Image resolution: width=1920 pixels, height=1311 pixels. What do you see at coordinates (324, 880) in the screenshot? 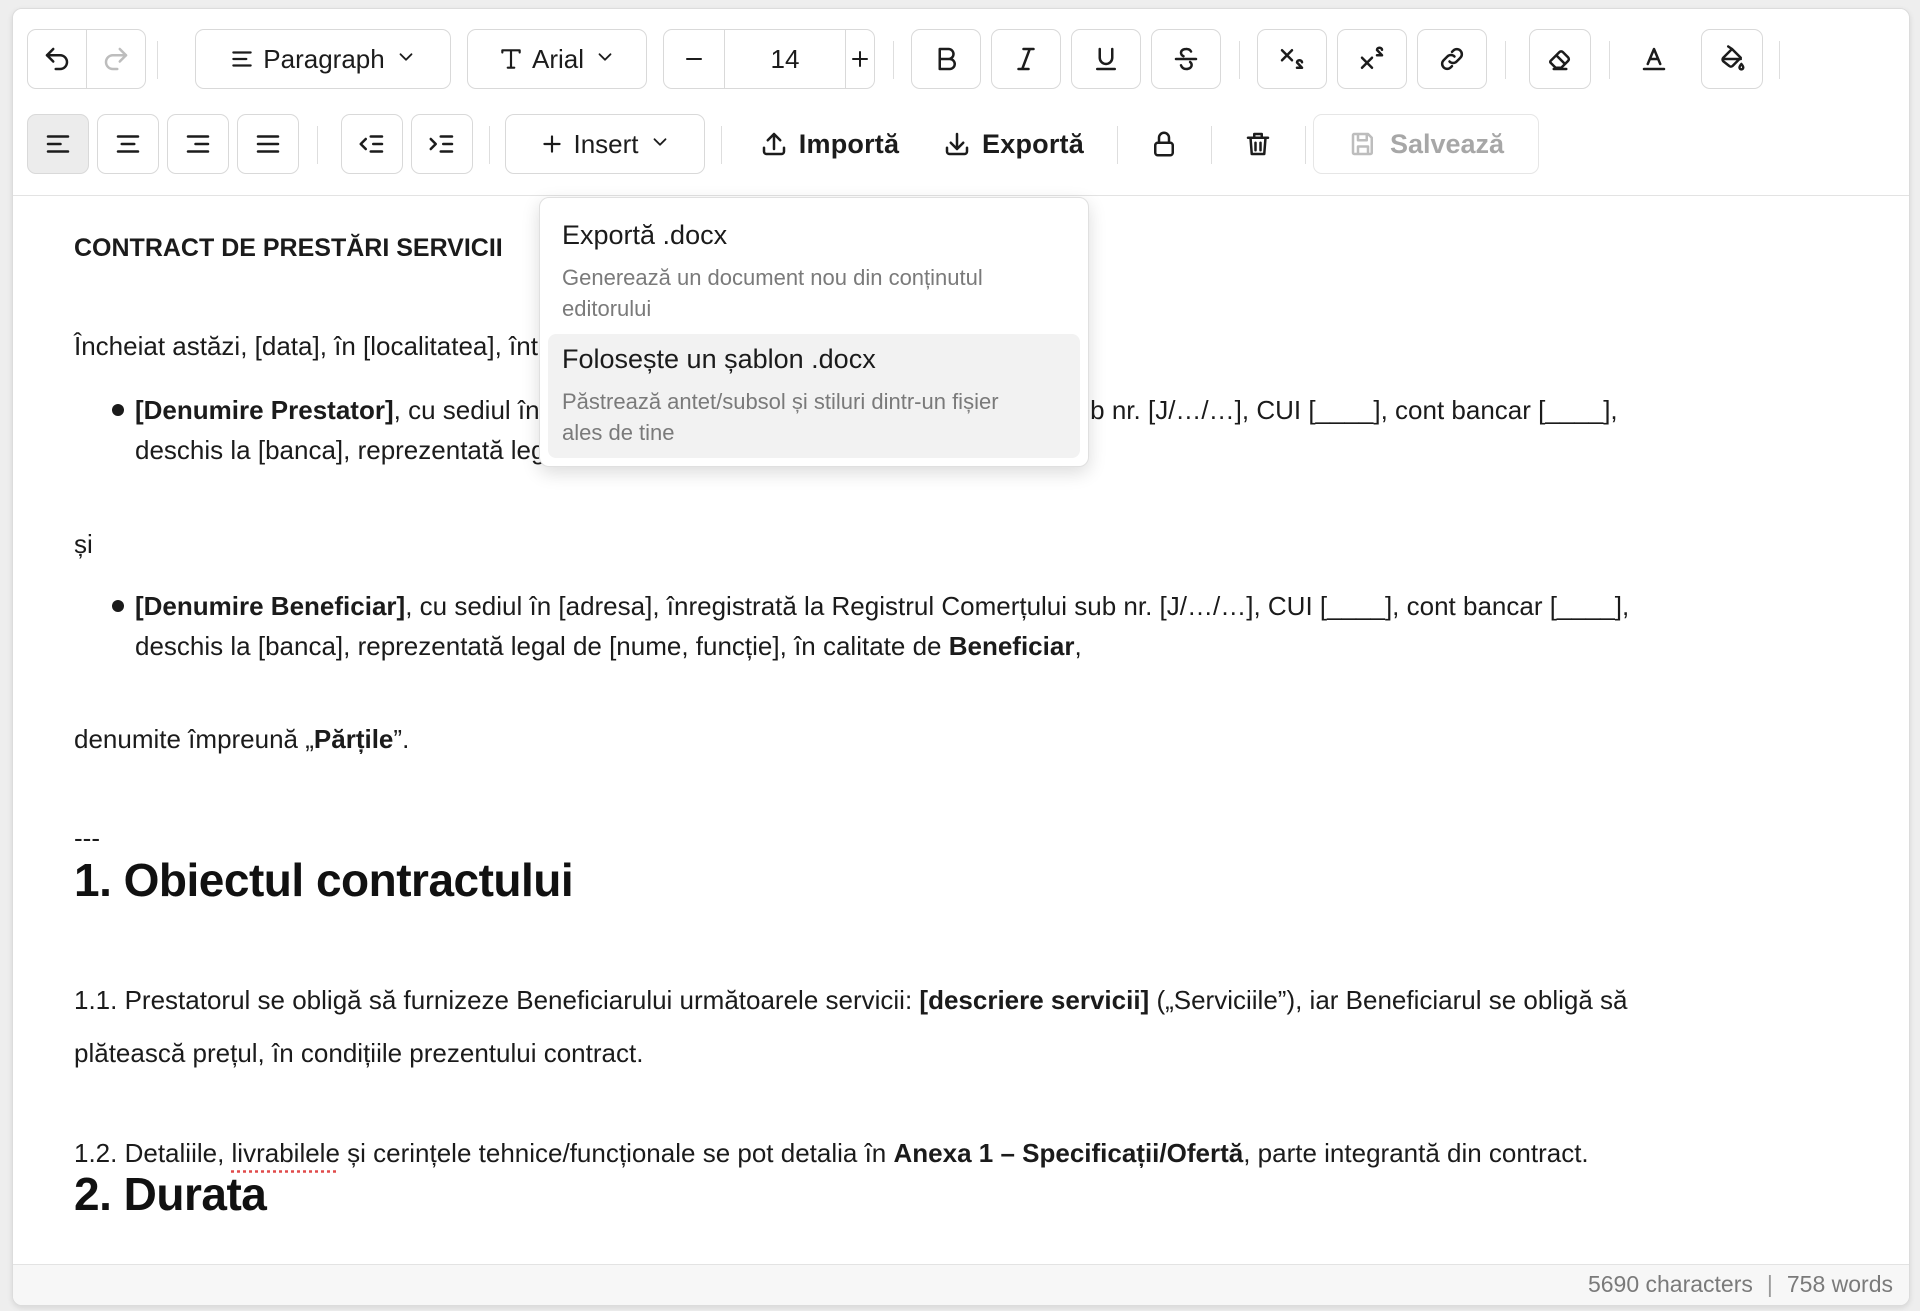
I see `section-heading-1: 1. Obiectul contractului` at bounding box center [324, 880].